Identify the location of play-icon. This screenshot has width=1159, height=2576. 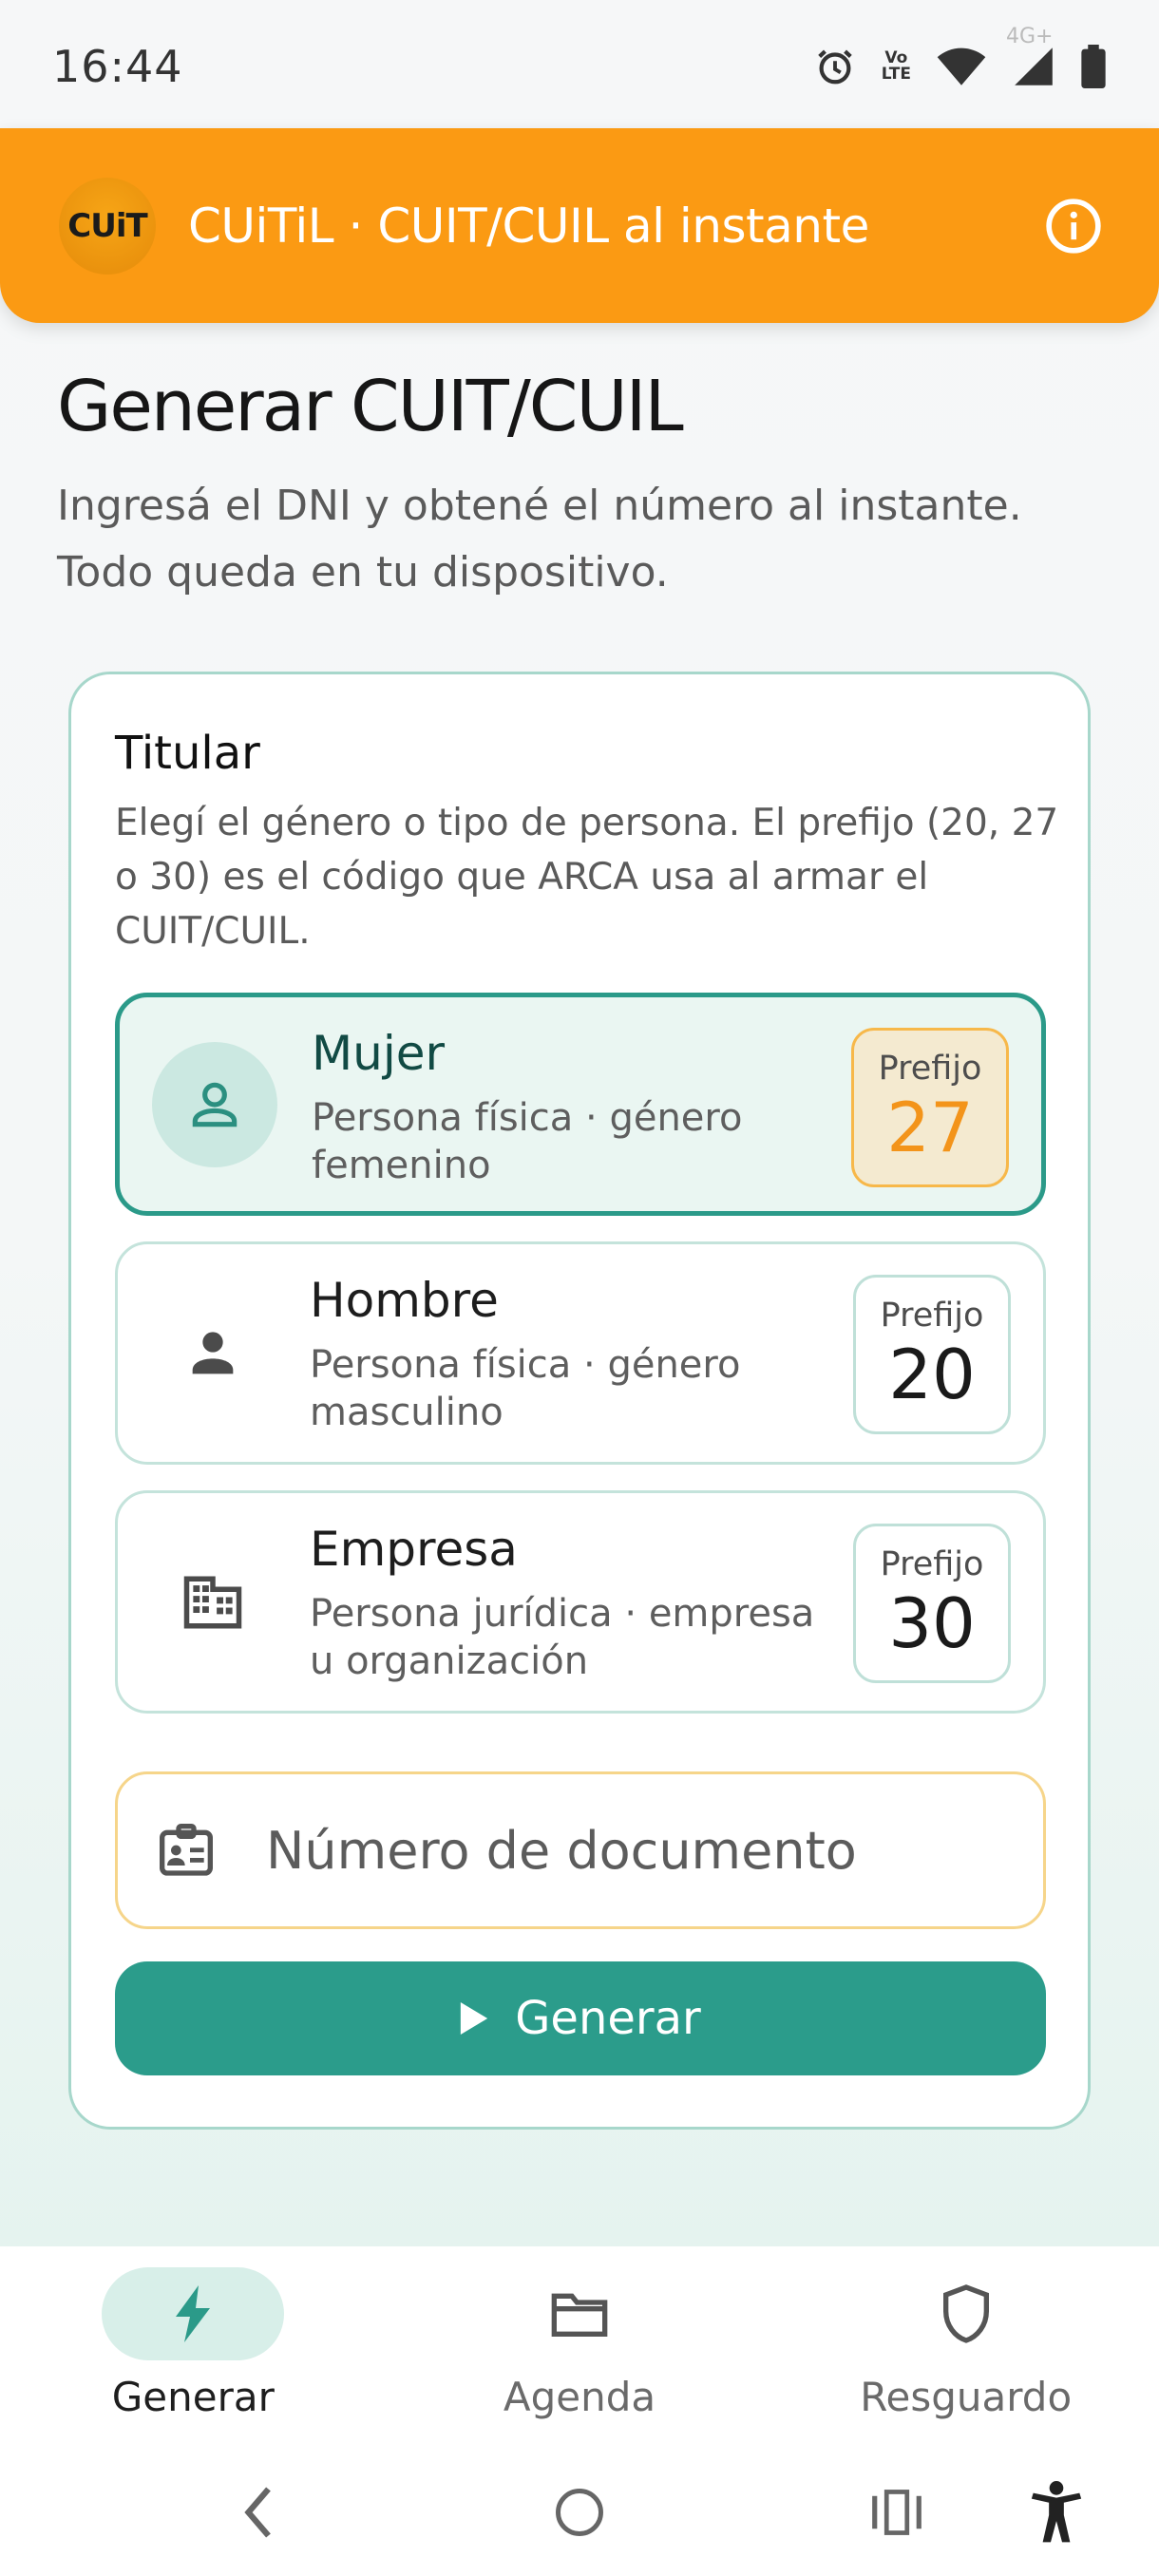
(474, 2018).